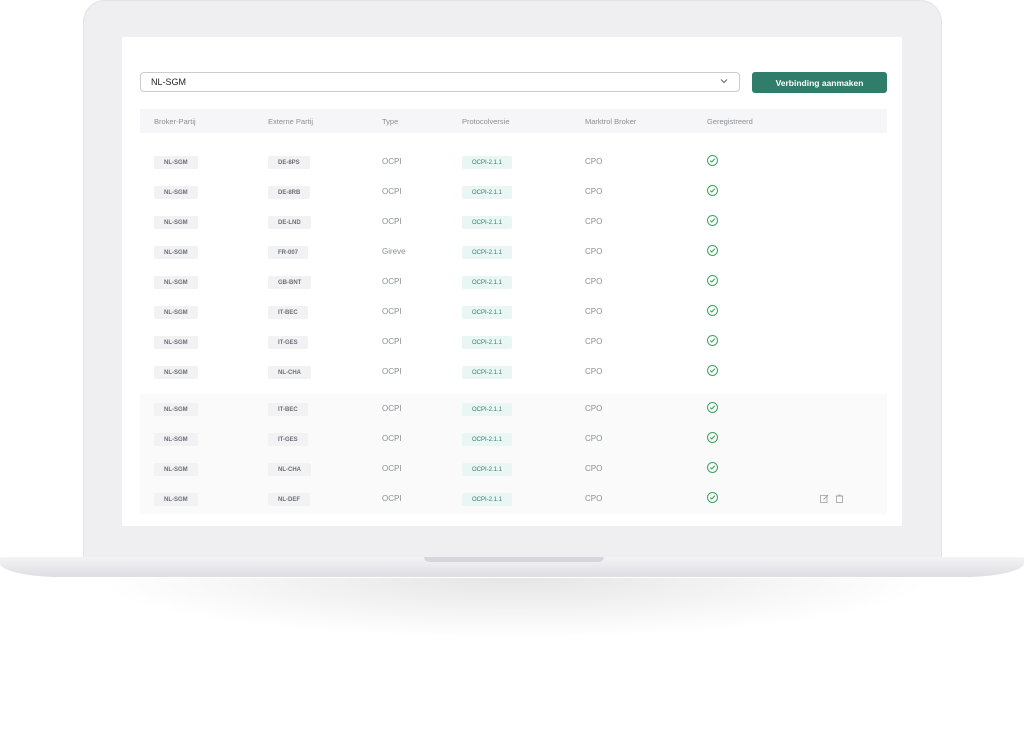 The width and height of the screenshot is (1024, 744). What do you see at coordinates (169, 82) in the screenshot?
I see `party-select-value: NL-SGM` at bounding box center [169, 82].